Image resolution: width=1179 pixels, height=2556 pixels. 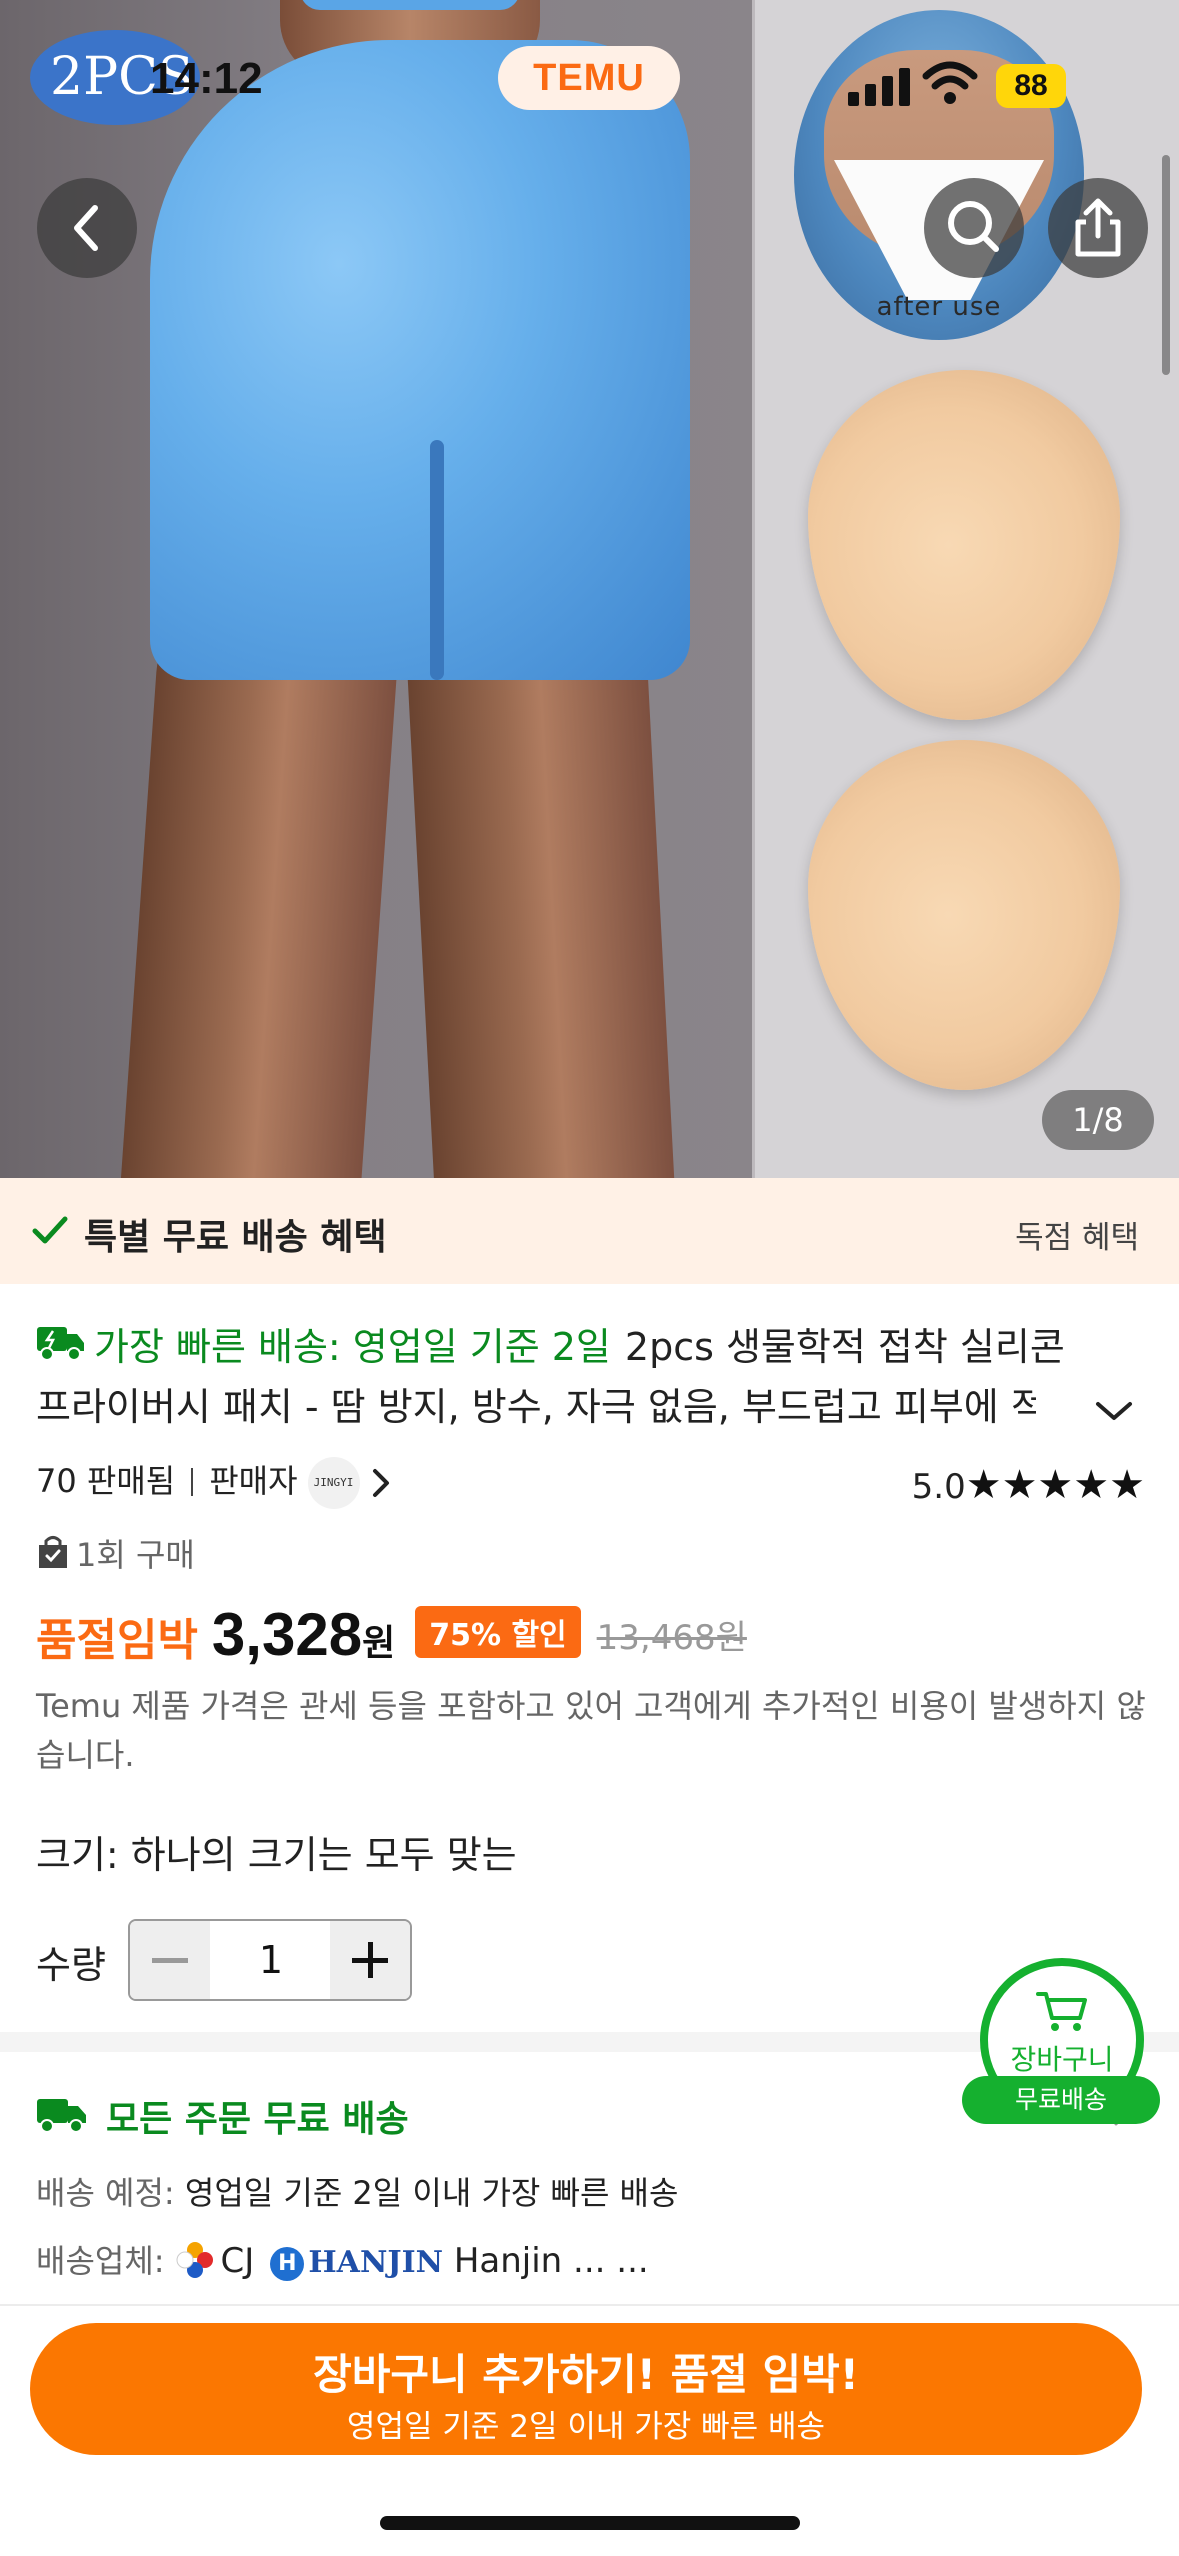 What do you see at coordinates (61, 2116) in the screenshot?
I see `delivery-truck-icon` at bounding box center [61, 2116].